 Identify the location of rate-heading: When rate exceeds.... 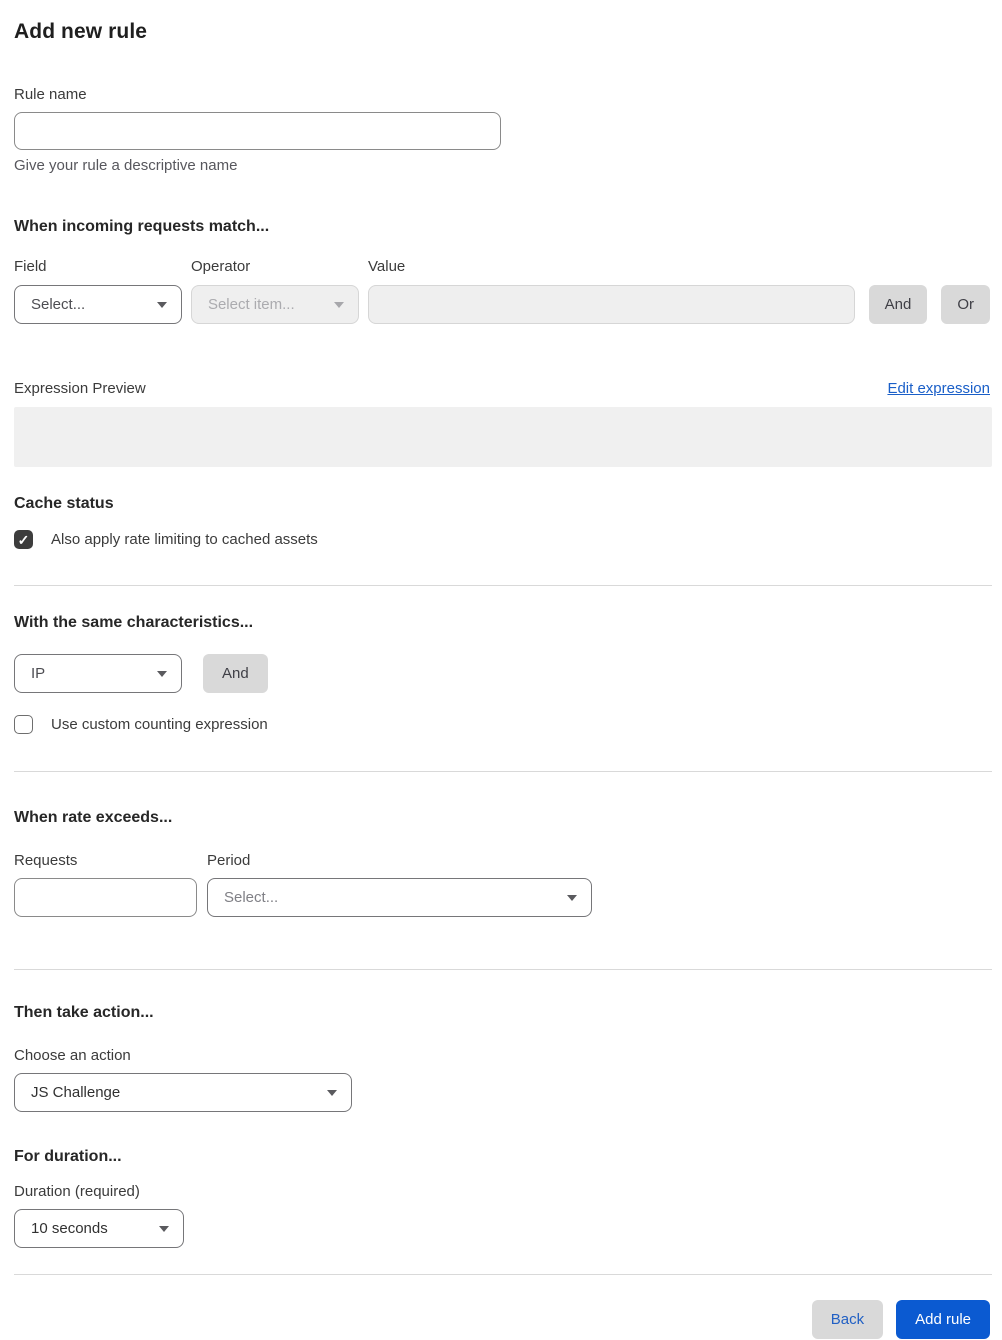
(93, 817).